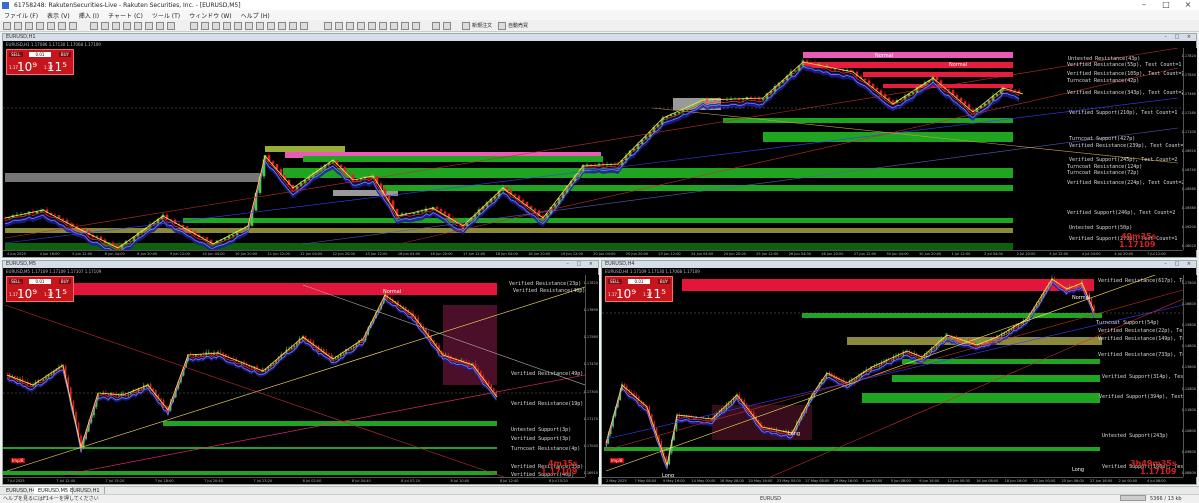 The height and width of the screenshot is (503, 1199). What do you see at coordinates (339, 26) in the screenshot?
I see `m5-icon` at bounding box center [339, 26].